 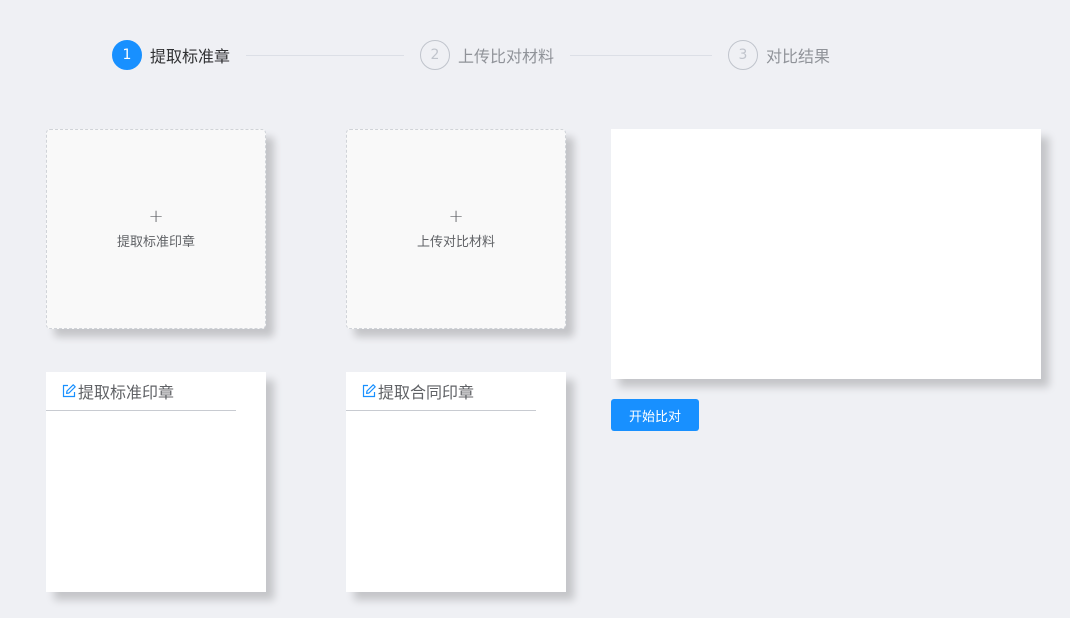 What do you see at coordinates (156, 482) in the screenshot?
I see `standard-seal-panel: 提取标准印章` at bounding box center [156, 482].